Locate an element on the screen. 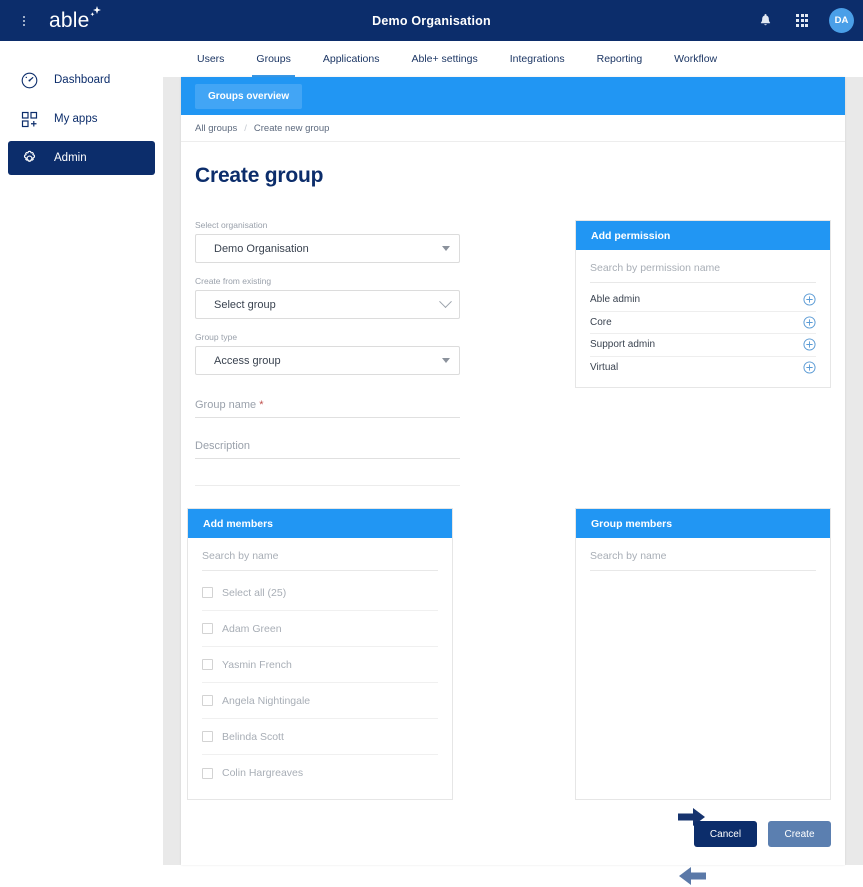 This screenshot has height=887, width=863. tab-integrations: Integrations is located at coordinates (537, 59).